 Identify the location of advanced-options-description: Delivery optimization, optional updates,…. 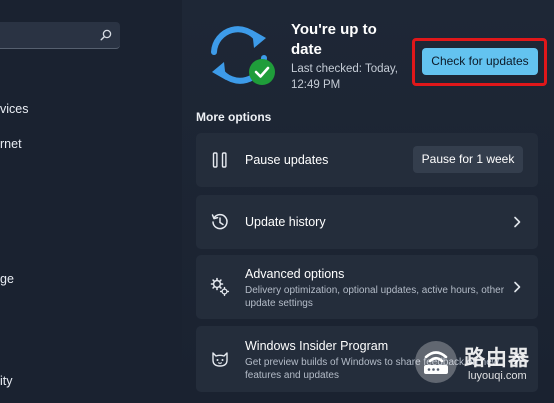
(375, 297).